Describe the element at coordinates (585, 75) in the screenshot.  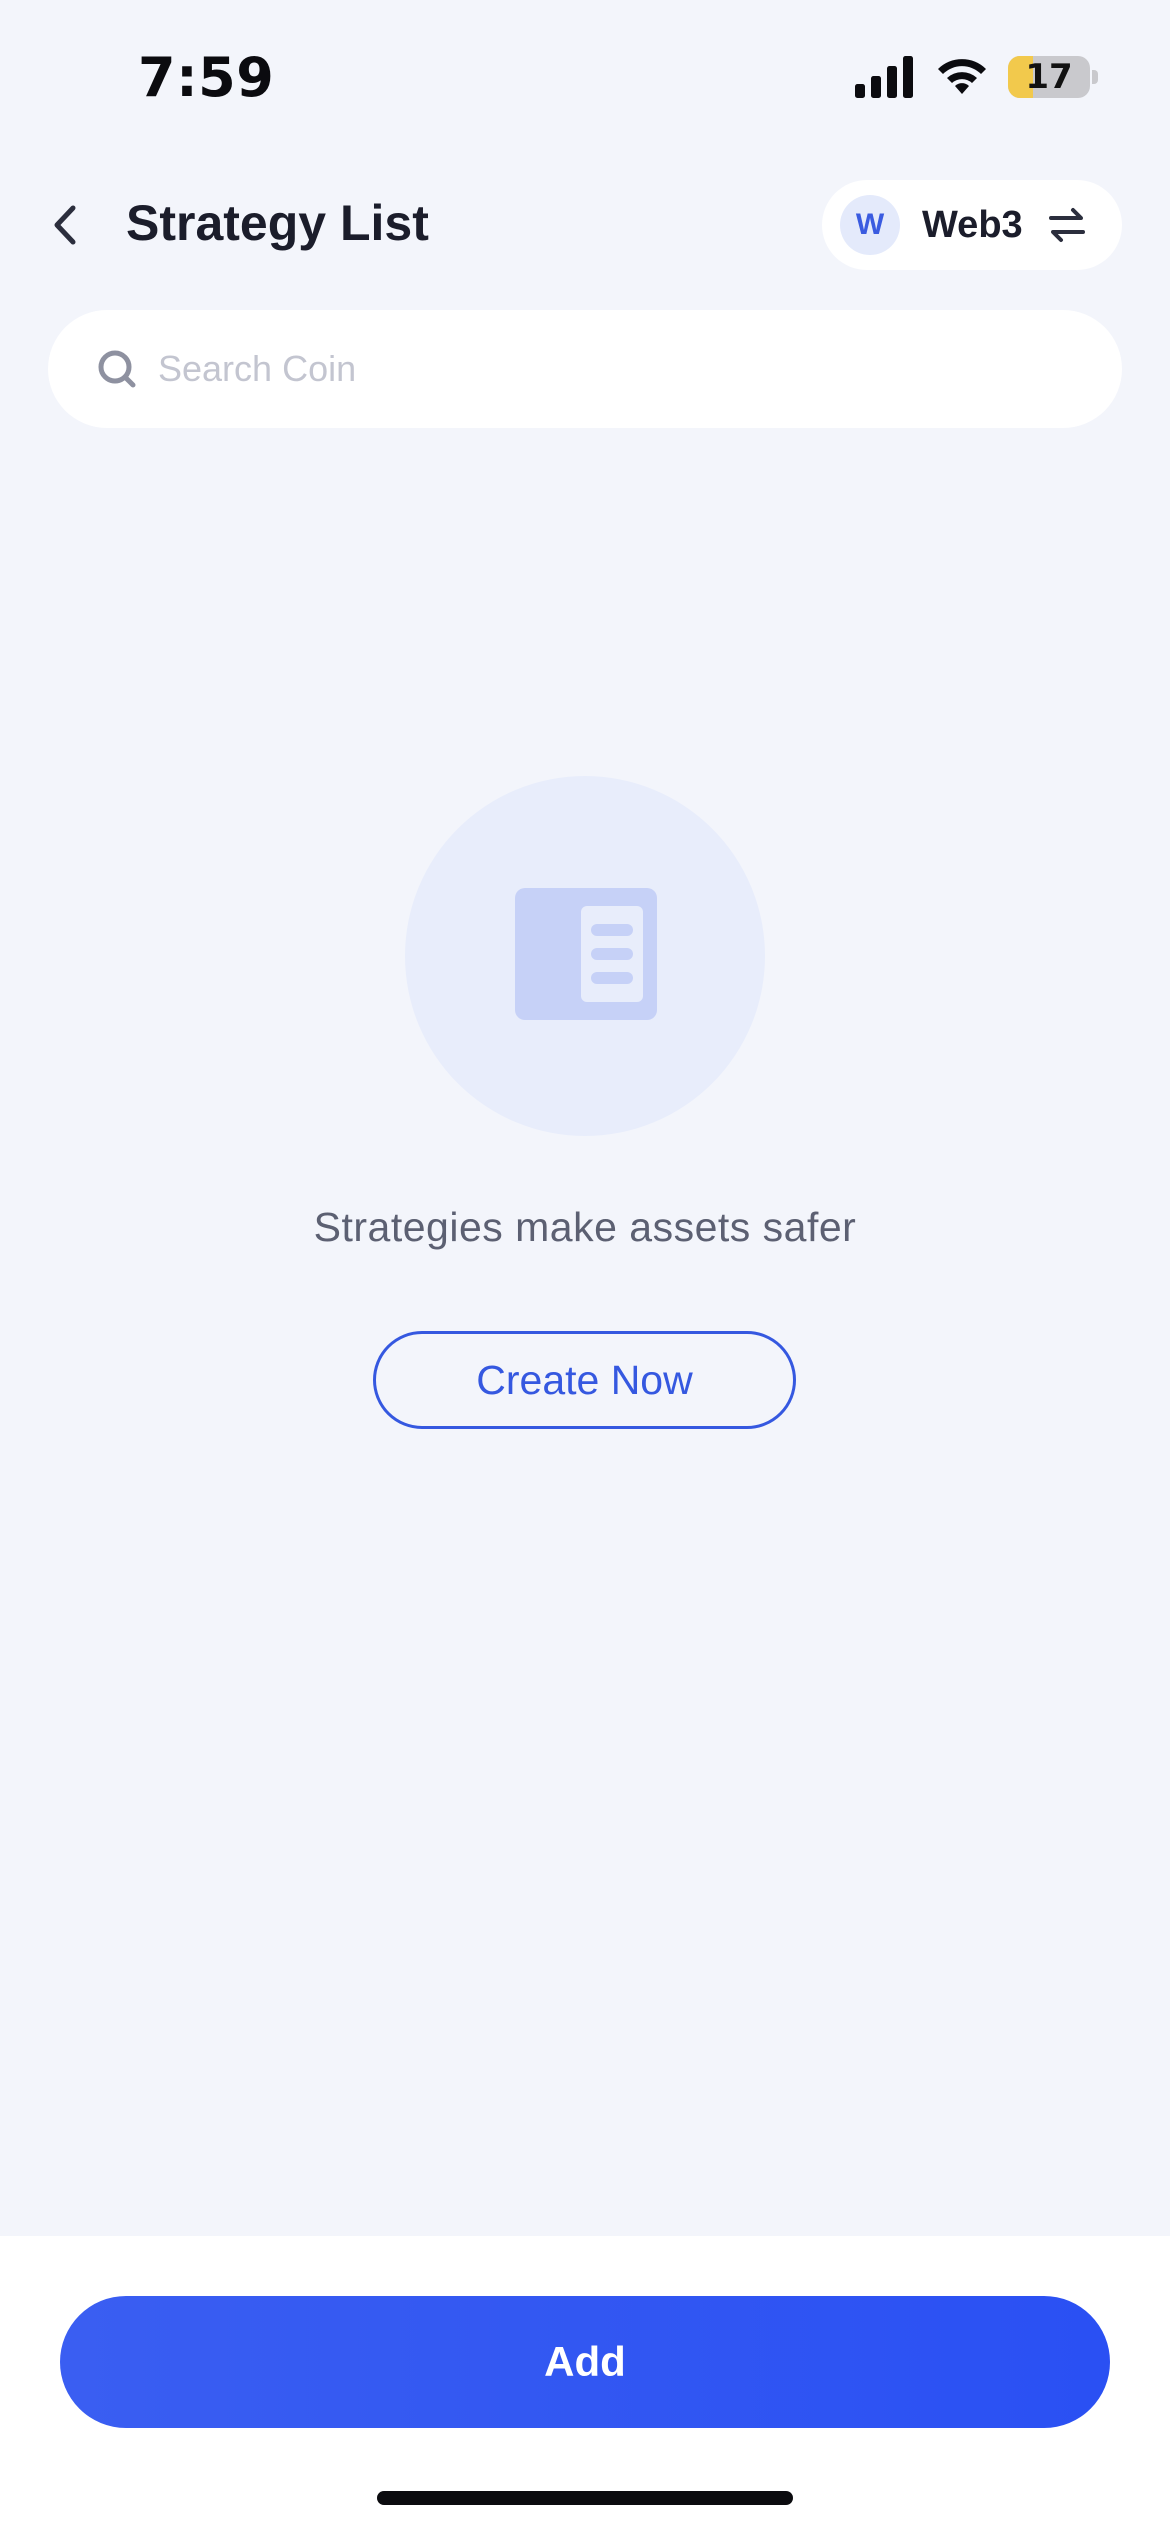
I see `status-bar: 7:59 17` at that location.